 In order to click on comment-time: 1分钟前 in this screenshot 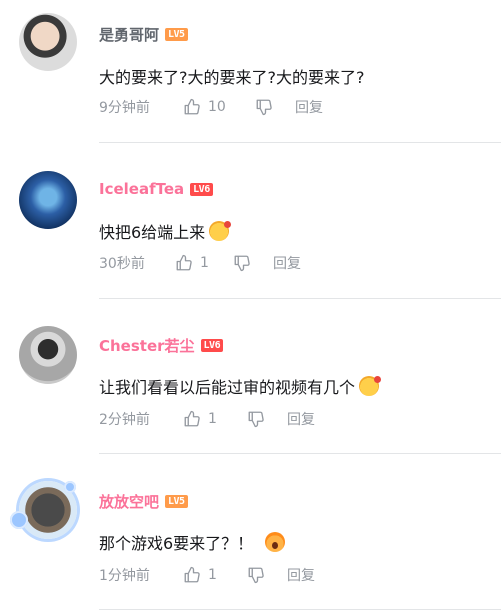, I will do `click(124, 576)`.